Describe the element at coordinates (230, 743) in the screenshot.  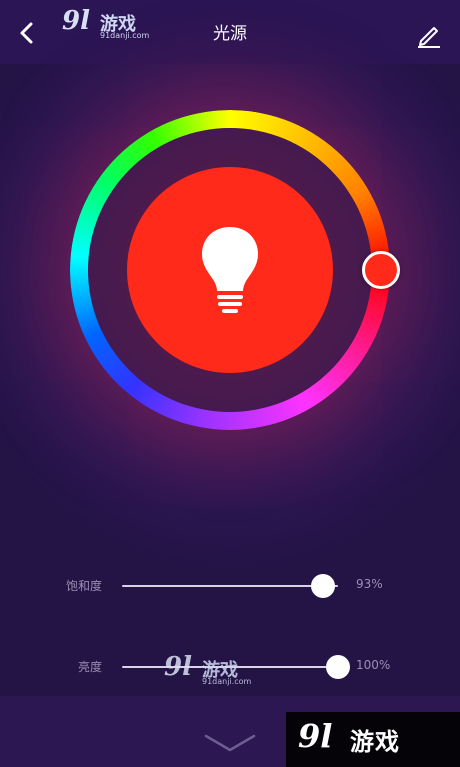
I see `chevron-down-icon` at that location.